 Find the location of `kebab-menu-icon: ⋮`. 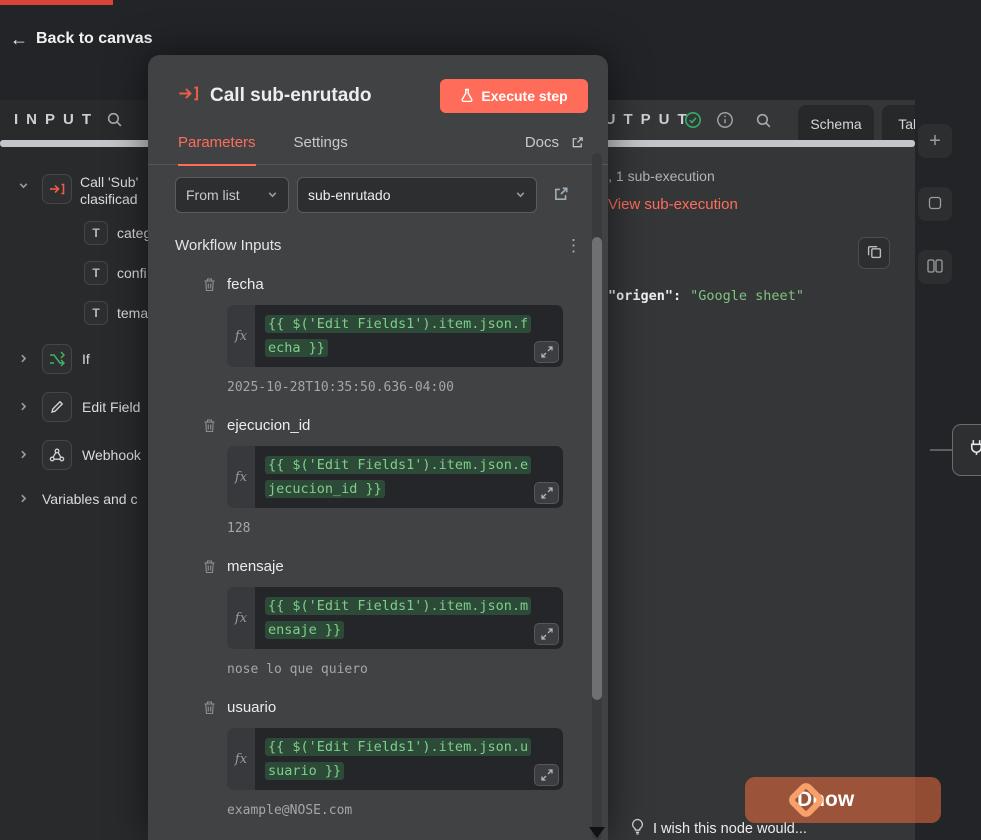

kebab-menu-icon: ⋮ is located at coordinates (573, 245).